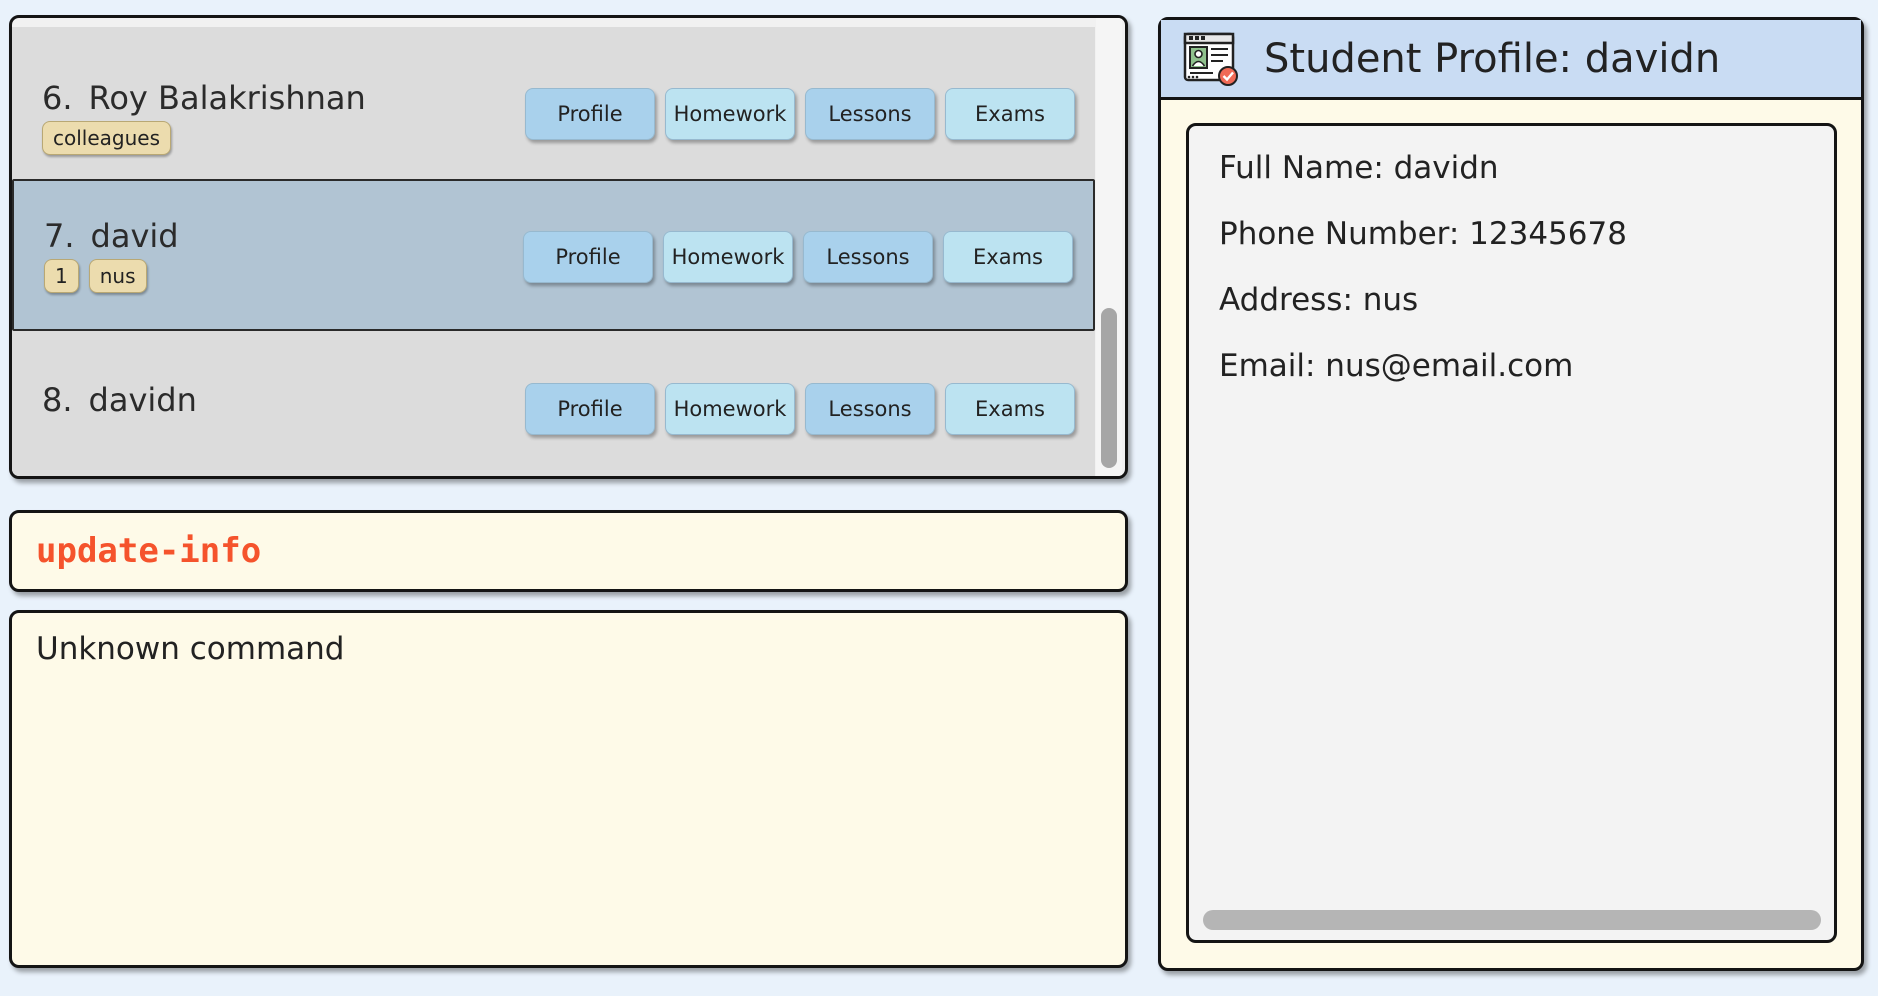 This screenshot has height=996, width=1878. What do you see at coordinates (1492, 59) in the screenshot?
I see `profile-title: Student Profile: davidn` at bounding box center [1492, 59].